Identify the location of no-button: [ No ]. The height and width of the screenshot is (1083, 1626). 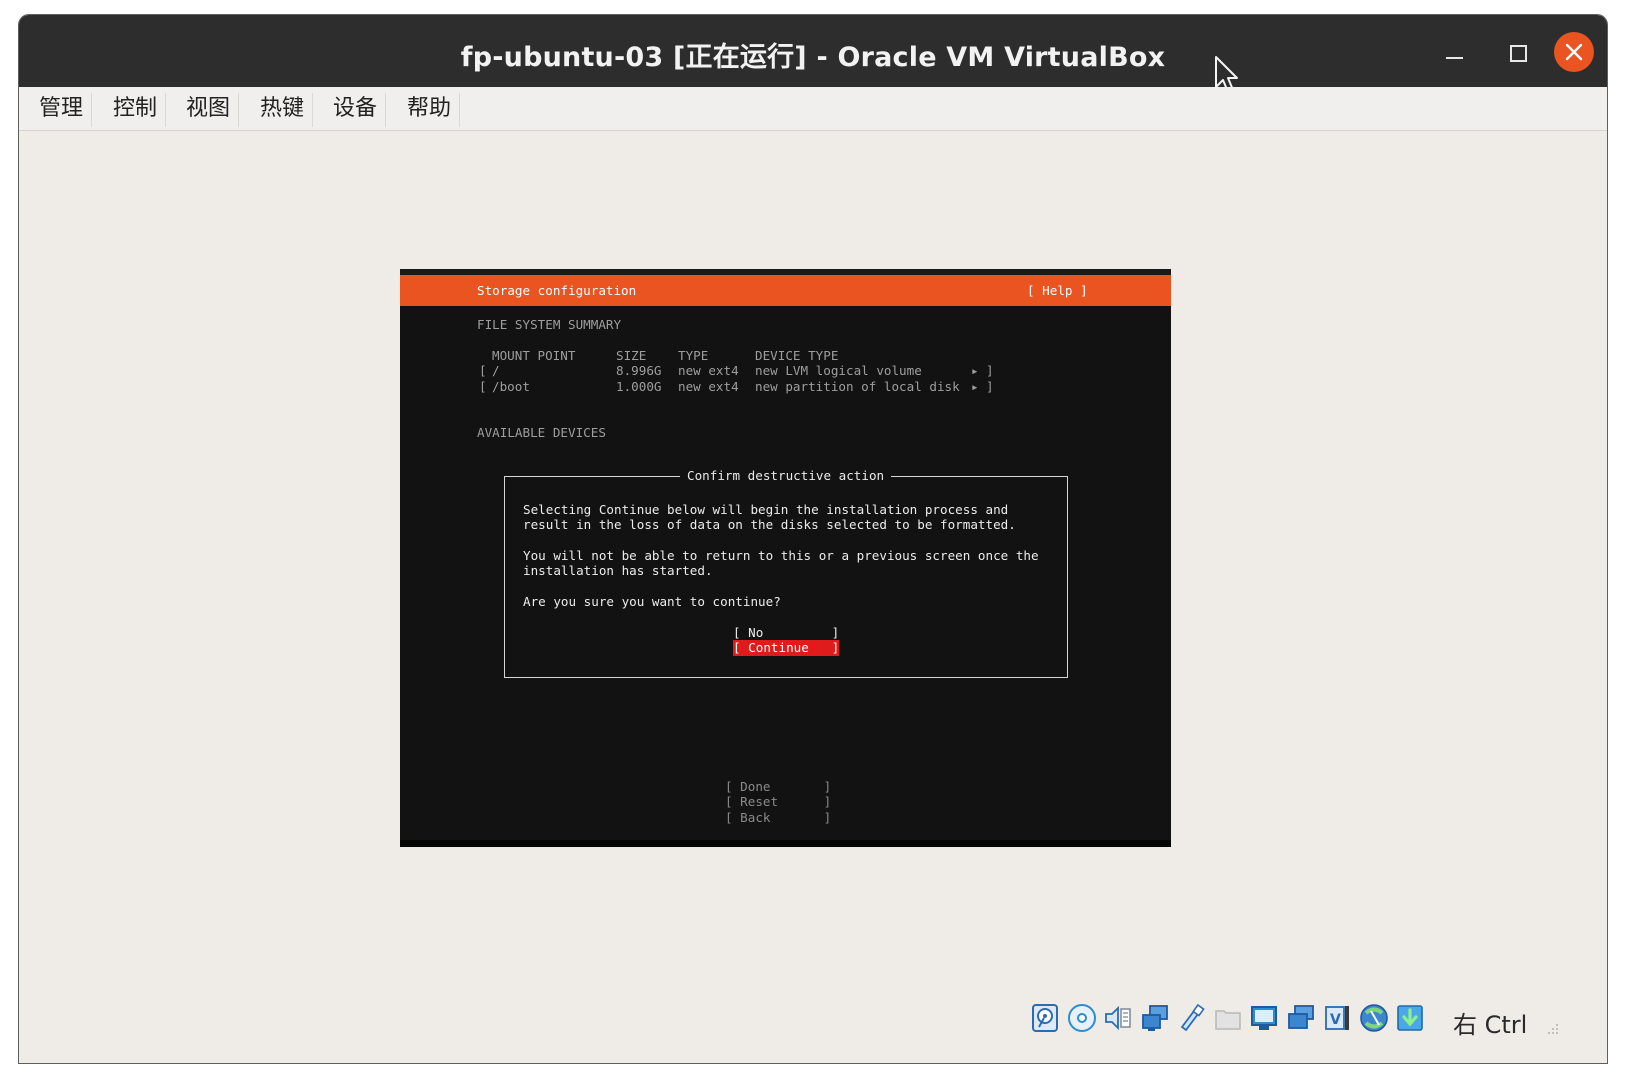
(786, 633).